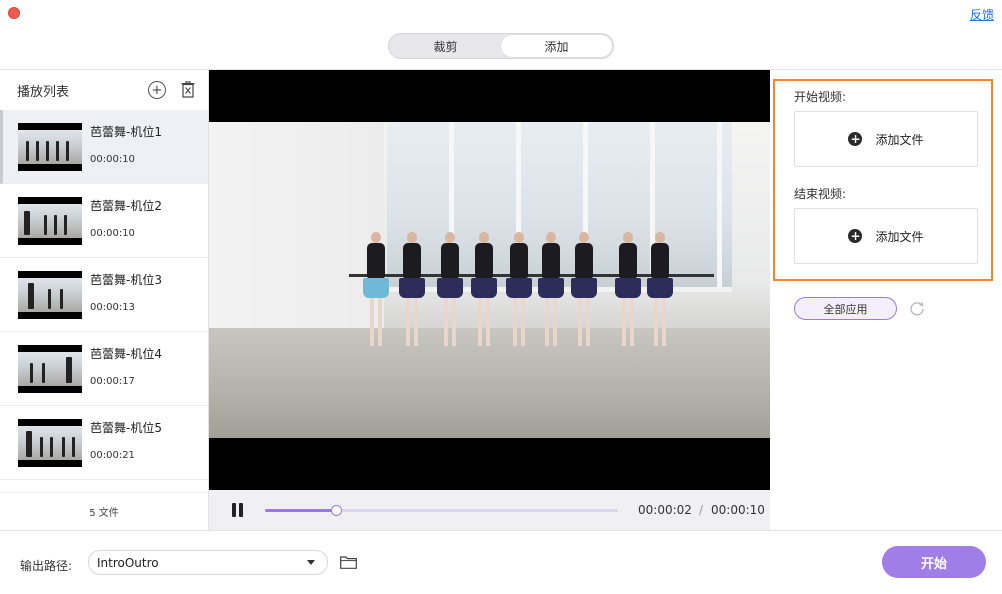 The width and height of the screenshot is (1002, 594). What do you see at coordinates (845, 308) in the screenshot?
I see `apply-all-button: 全部应用` at bounding box center [845, 308].